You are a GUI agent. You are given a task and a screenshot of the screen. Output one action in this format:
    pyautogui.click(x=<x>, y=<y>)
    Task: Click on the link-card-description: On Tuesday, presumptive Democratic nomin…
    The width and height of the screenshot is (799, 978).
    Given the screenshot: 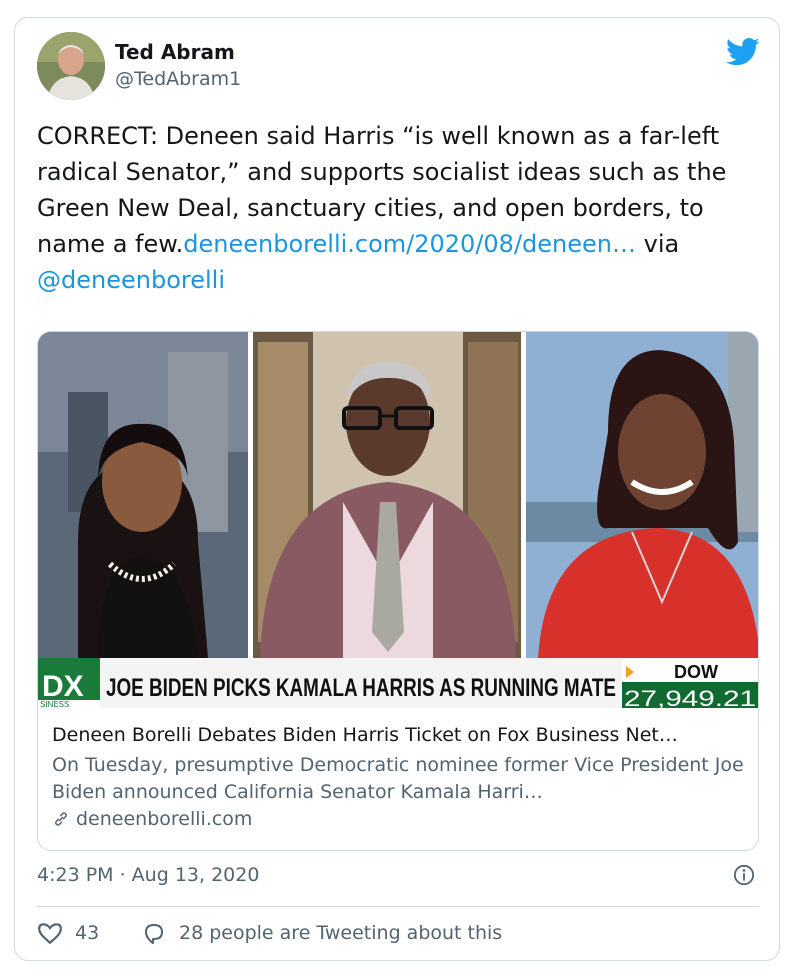 What is the action you would take?
    pyautogui.click(x=398, y=778)
    